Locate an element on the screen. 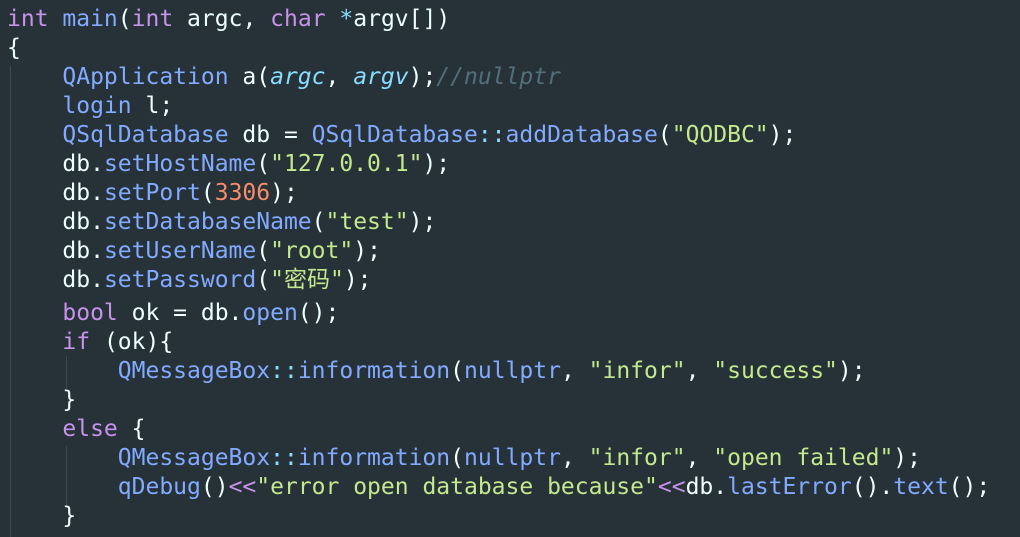 The width and height of the screenshot is (1020, 537). code-token: open is located at coordinates (270, 313).